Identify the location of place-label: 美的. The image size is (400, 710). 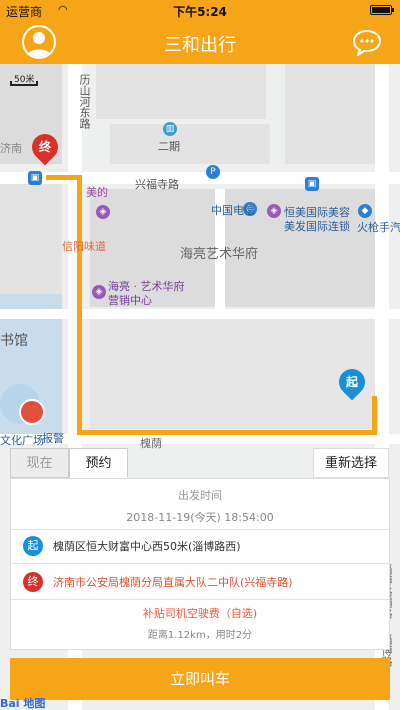
(97, 192).